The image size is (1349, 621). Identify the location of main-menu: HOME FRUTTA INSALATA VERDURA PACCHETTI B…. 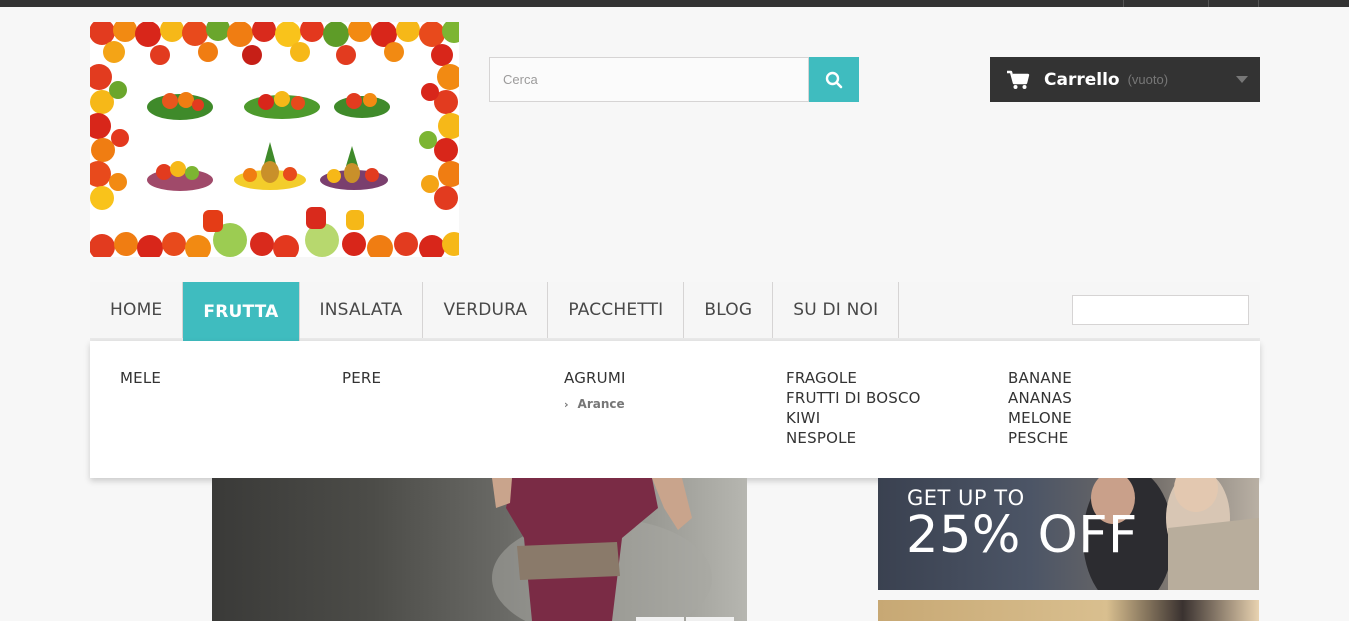
(675, 311).